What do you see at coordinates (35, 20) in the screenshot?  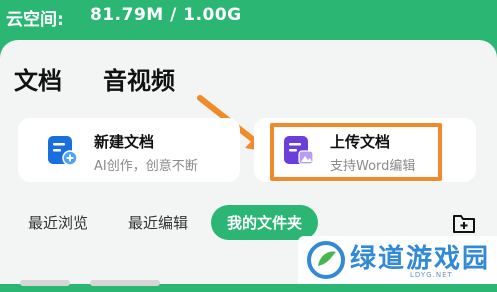 I see `cloud-space-label: 云空间:` at bounding box center [35, 20].